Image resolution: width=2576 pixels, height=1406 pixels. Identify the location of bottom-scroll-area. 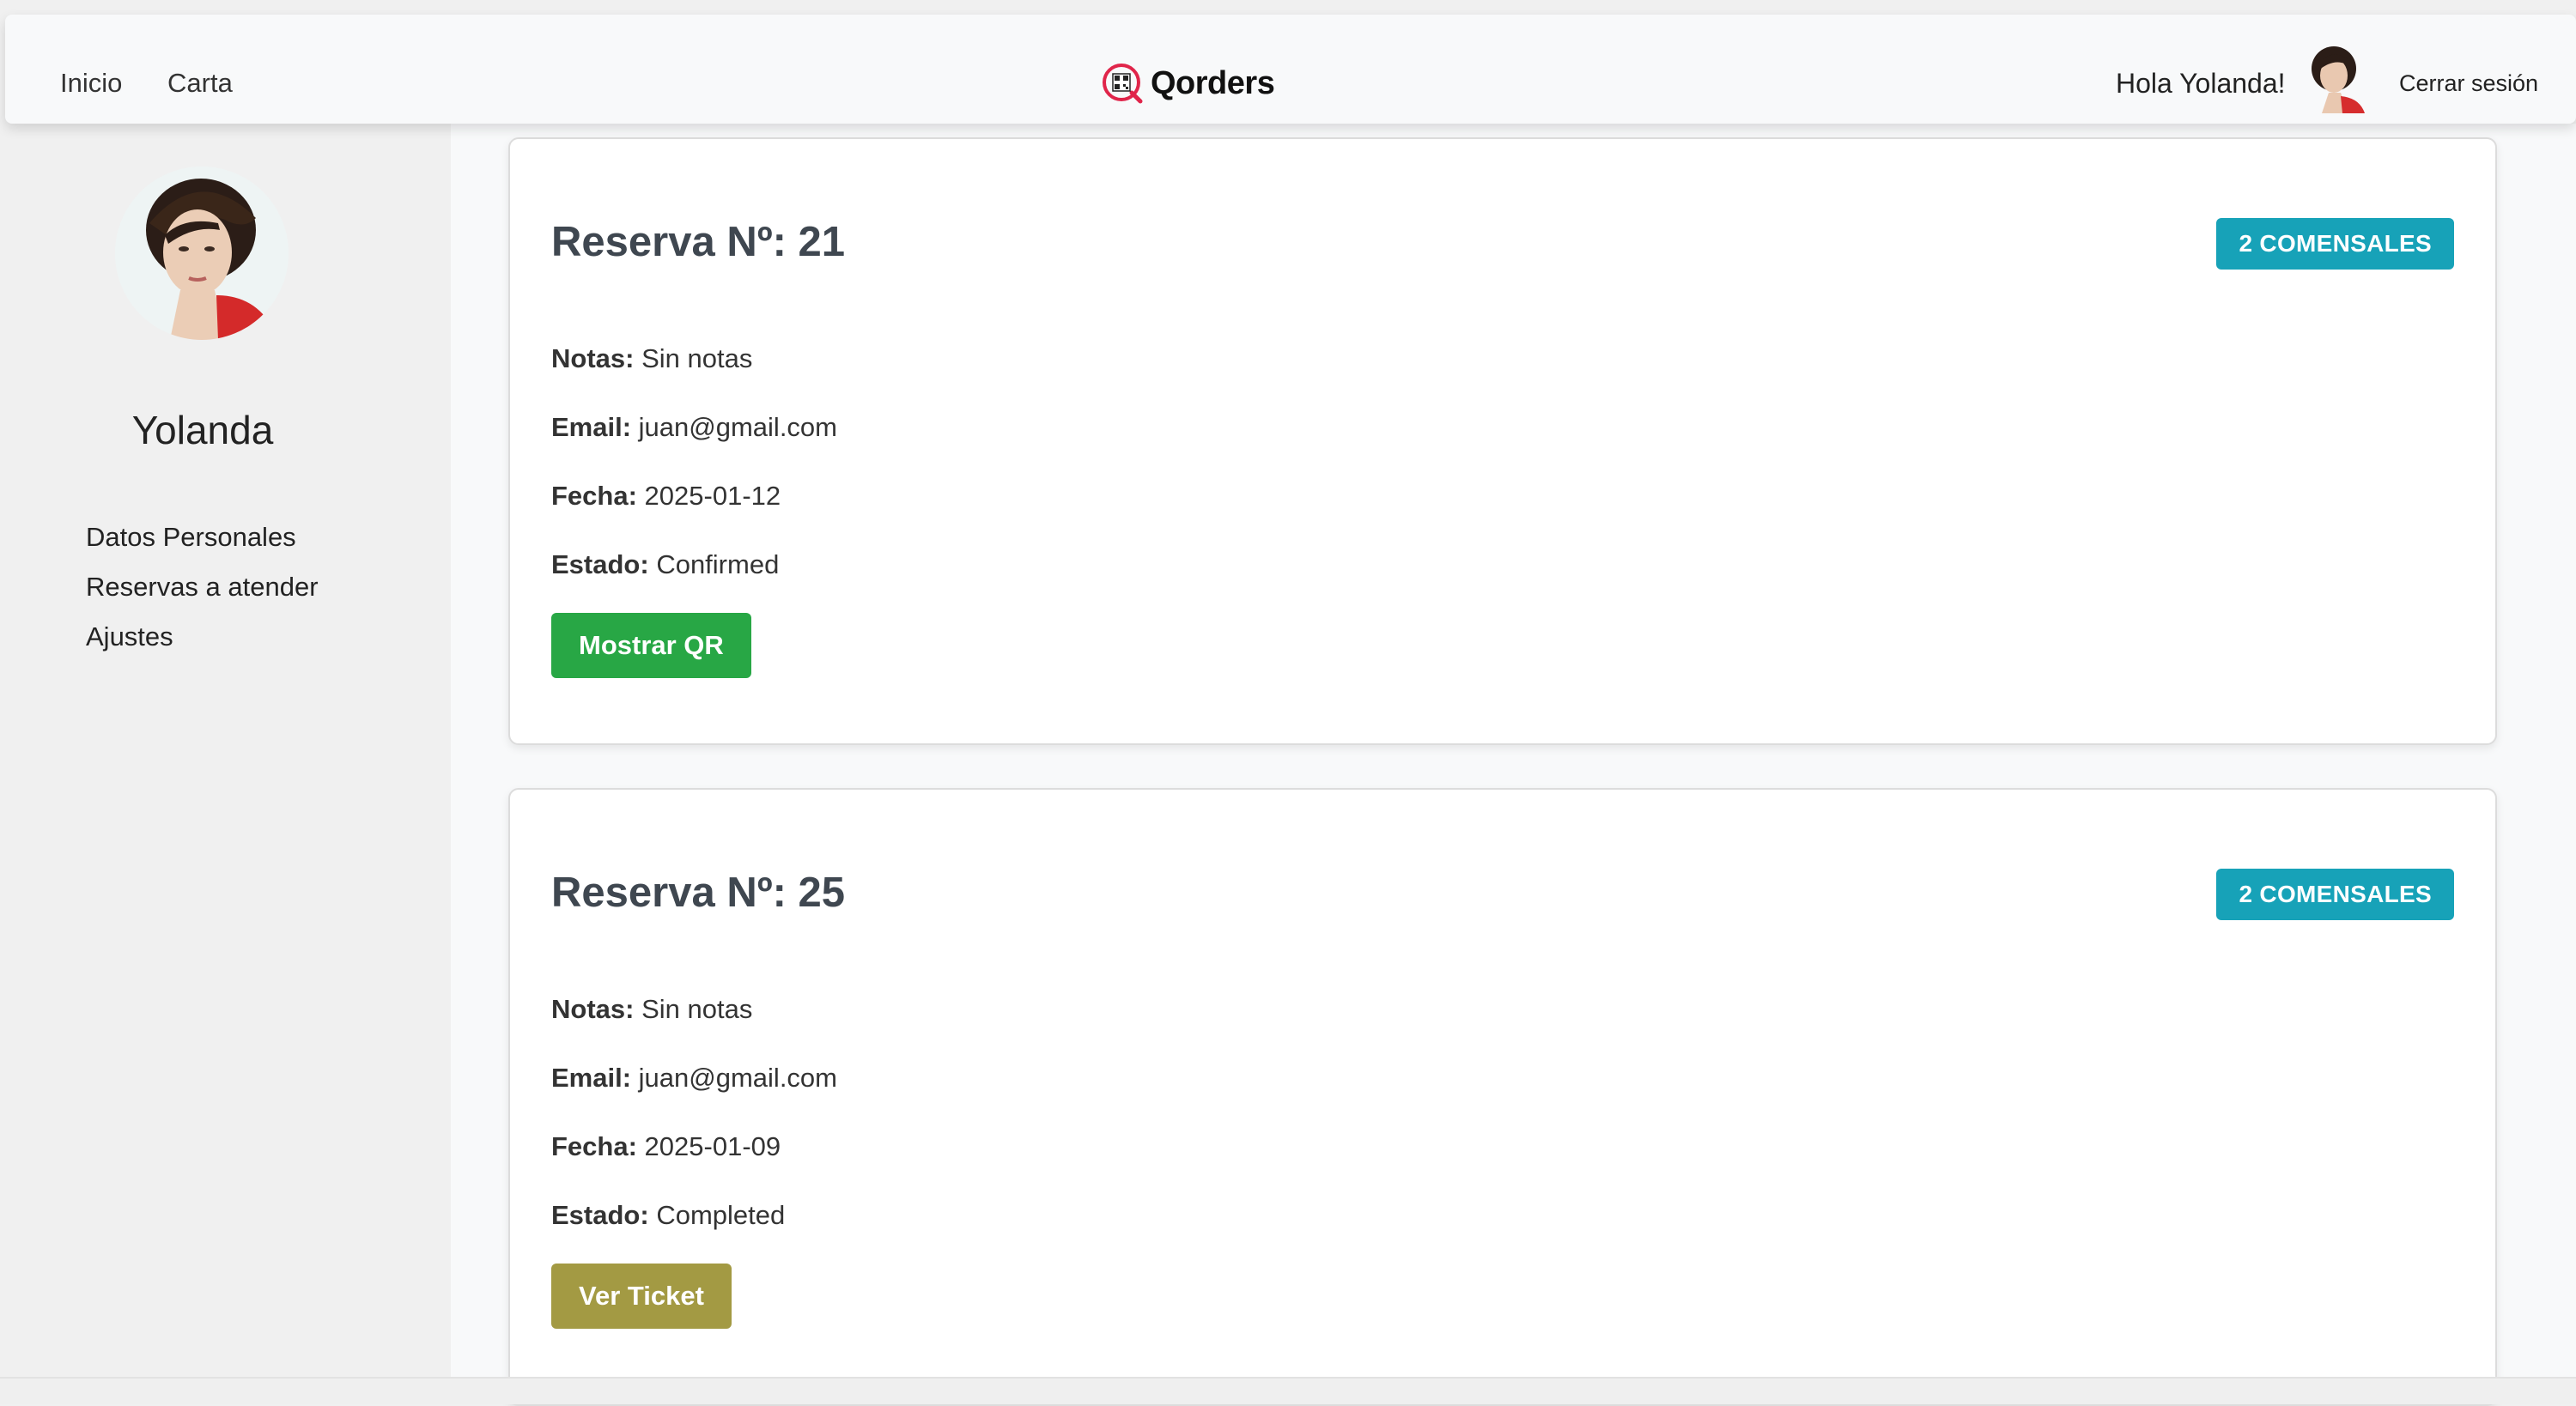
(1288, 1390).